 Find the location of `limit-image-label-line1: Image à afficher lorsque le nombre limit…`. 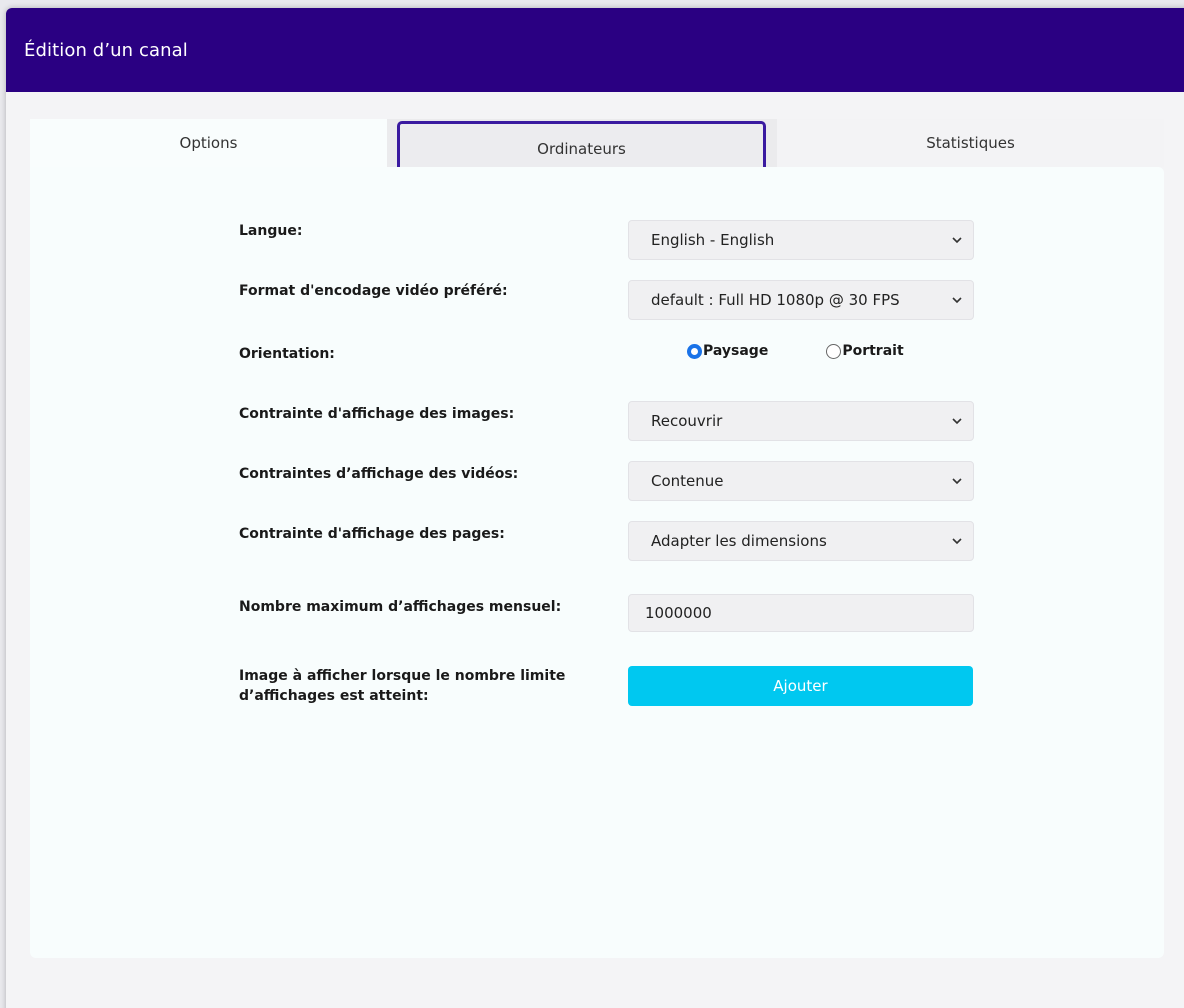

limit-image-label-line1: Image à afficher lorsque le nombre limit… is located at coordinates (402, 676).